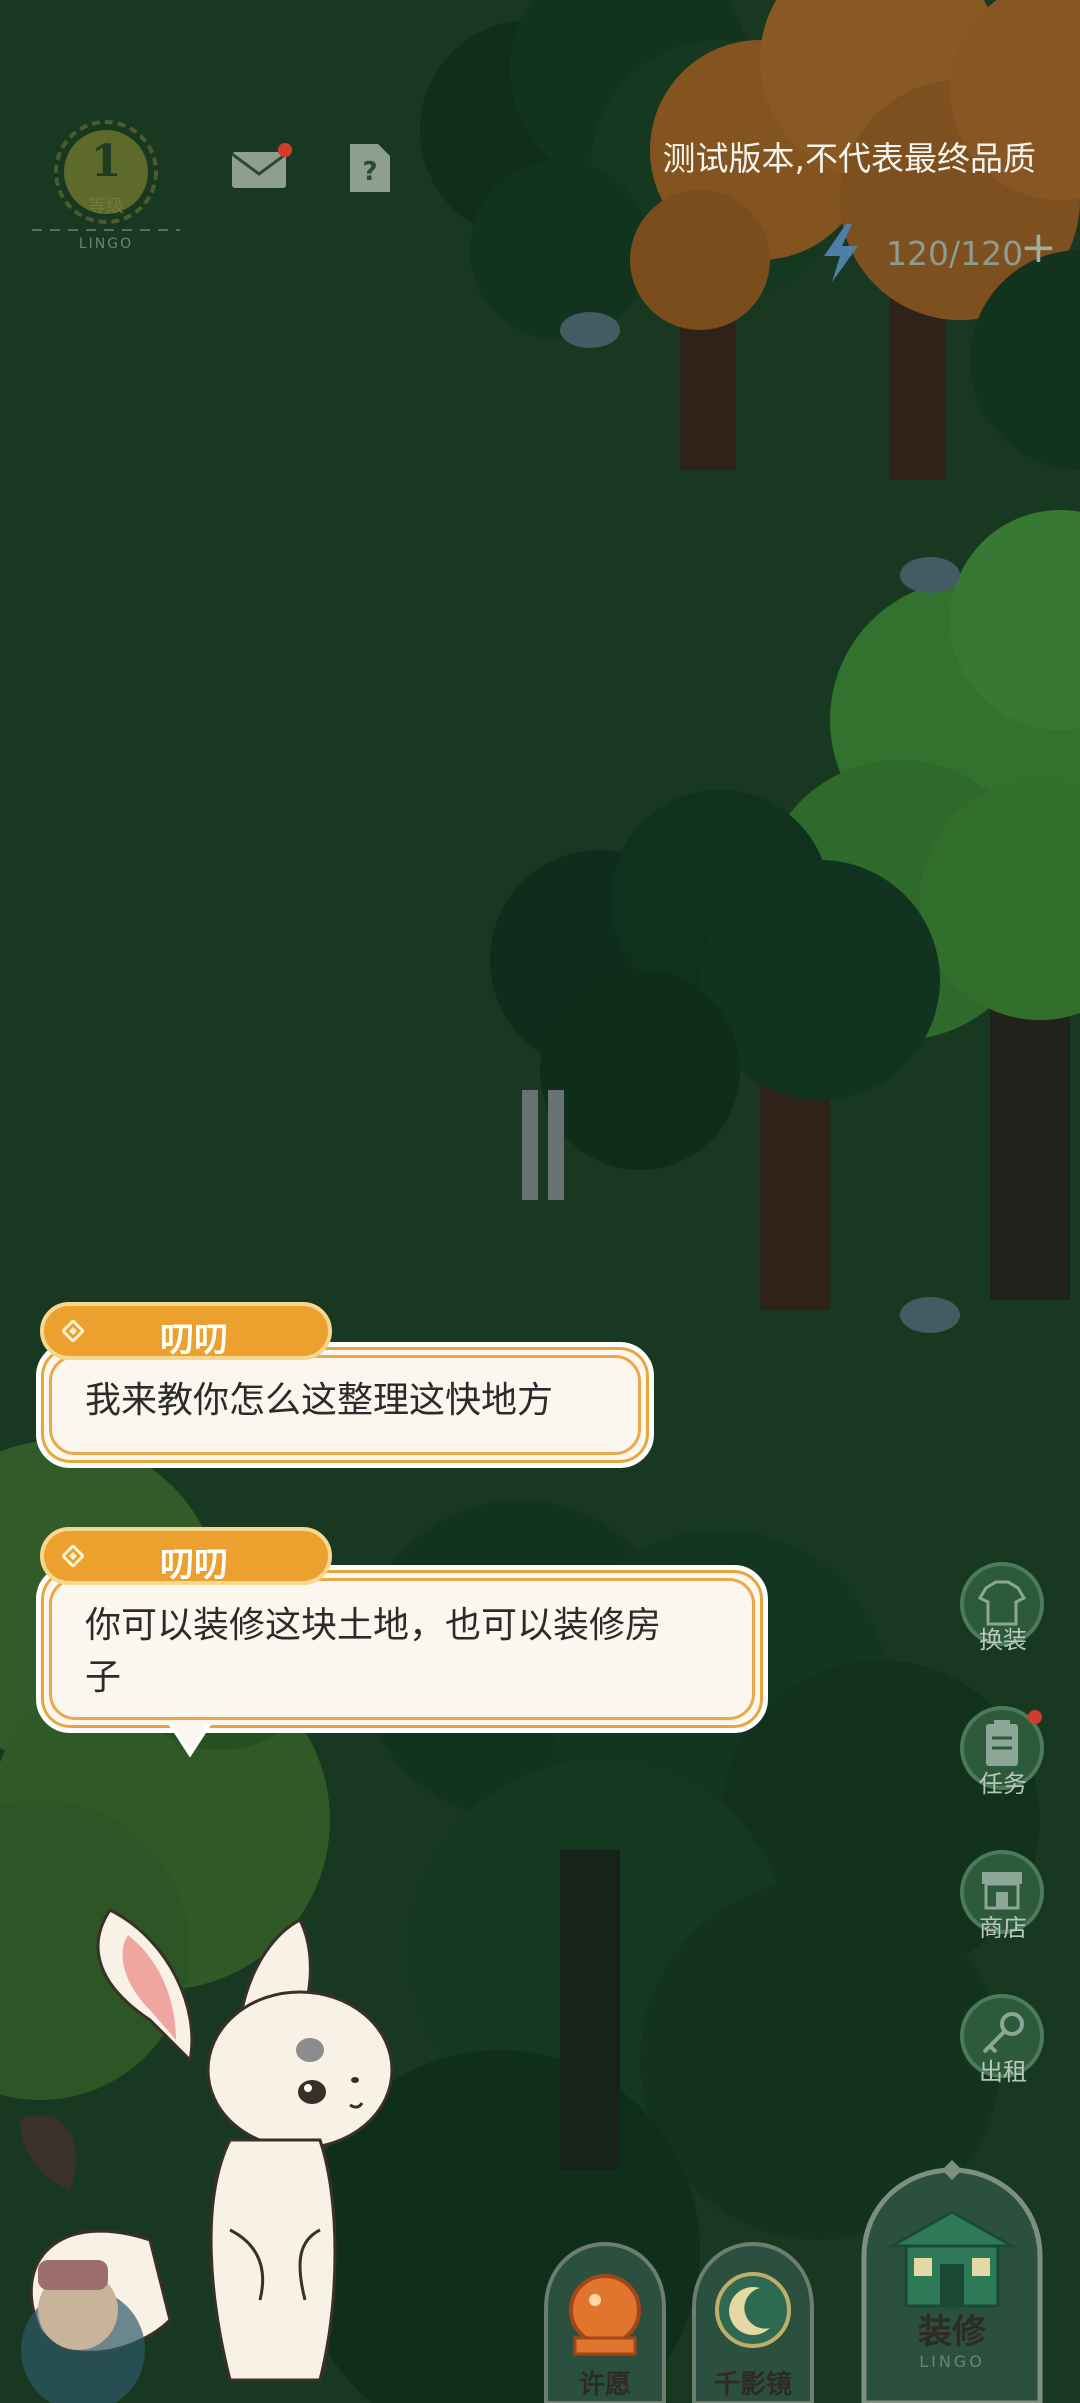 Image resolution: width=1080 pixels, height=2403 pixels. Describe the element at coordinates (1003, 1613) in the screenshot. I see `side-button-outfit: 换装` at that location.